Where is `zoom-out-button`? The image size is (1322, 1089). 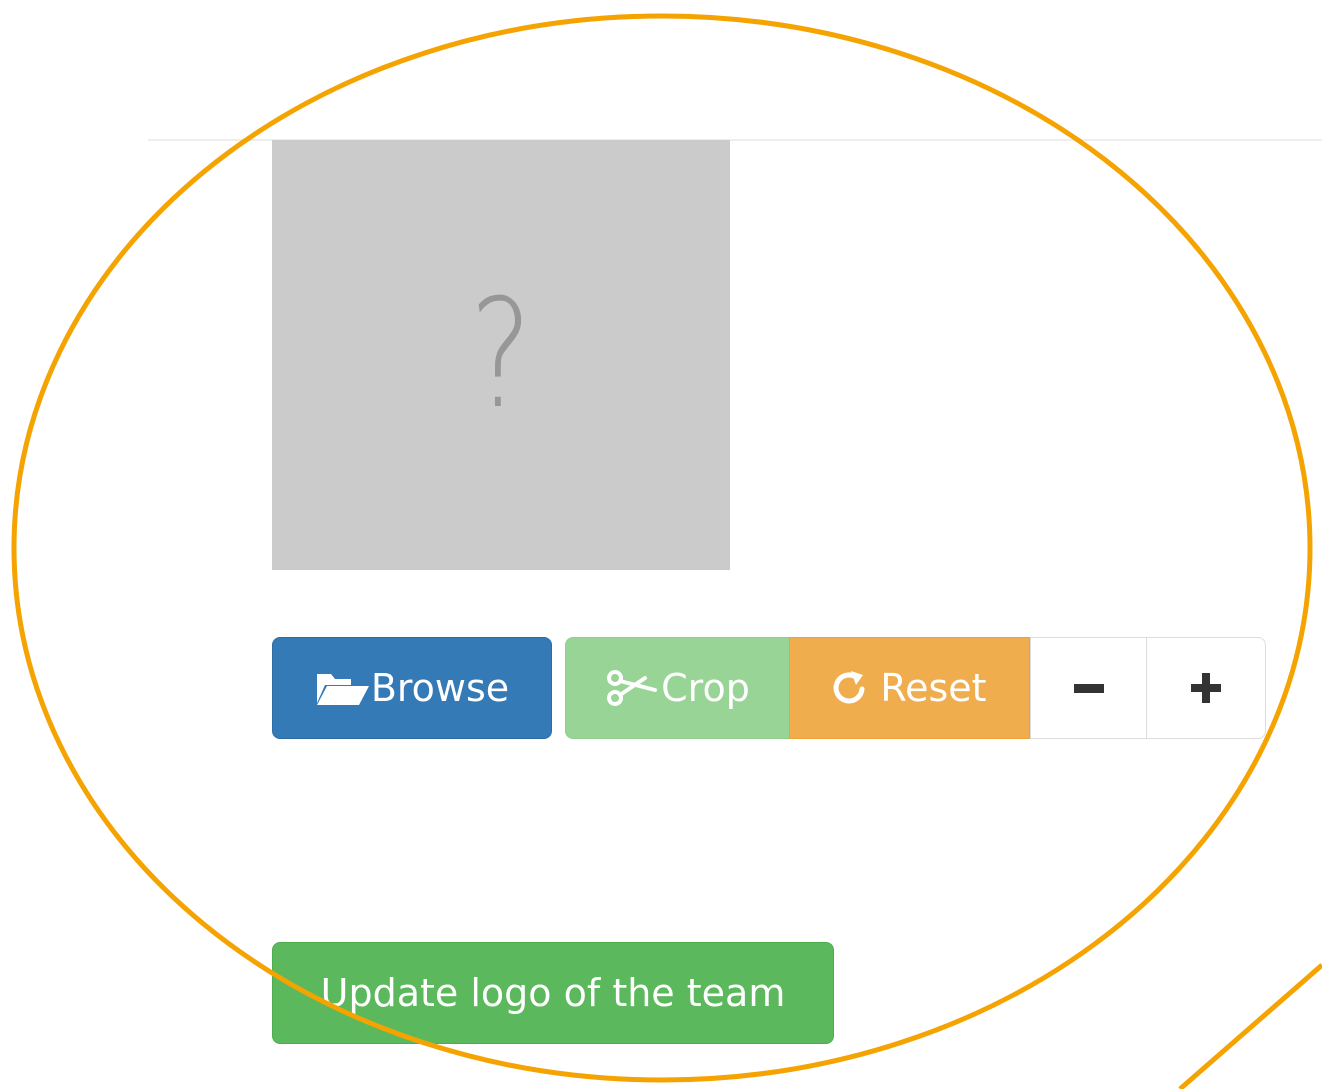 zoom-out-button is located at coordinates (1088, 688).